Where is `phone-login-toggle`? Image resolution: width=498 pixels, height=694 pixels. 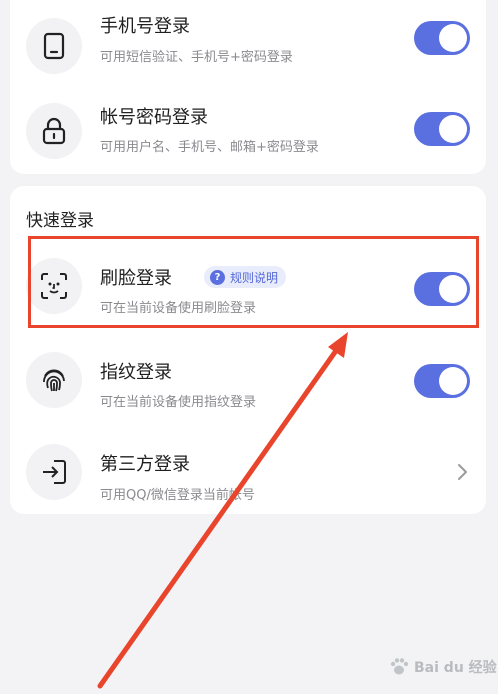
phone-login-toggle is located at coordinates (442, 38).